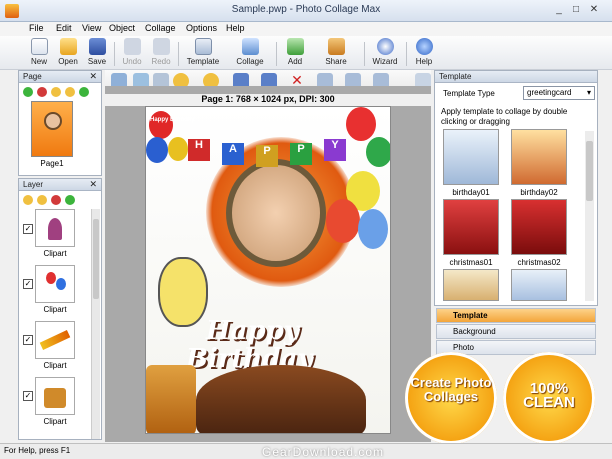 This screenshot has width=612, height=459. What do you see at coordinates (56, 92) in the screenshot?
I see `move-page-up-icon` at bounding box center [56, 92].